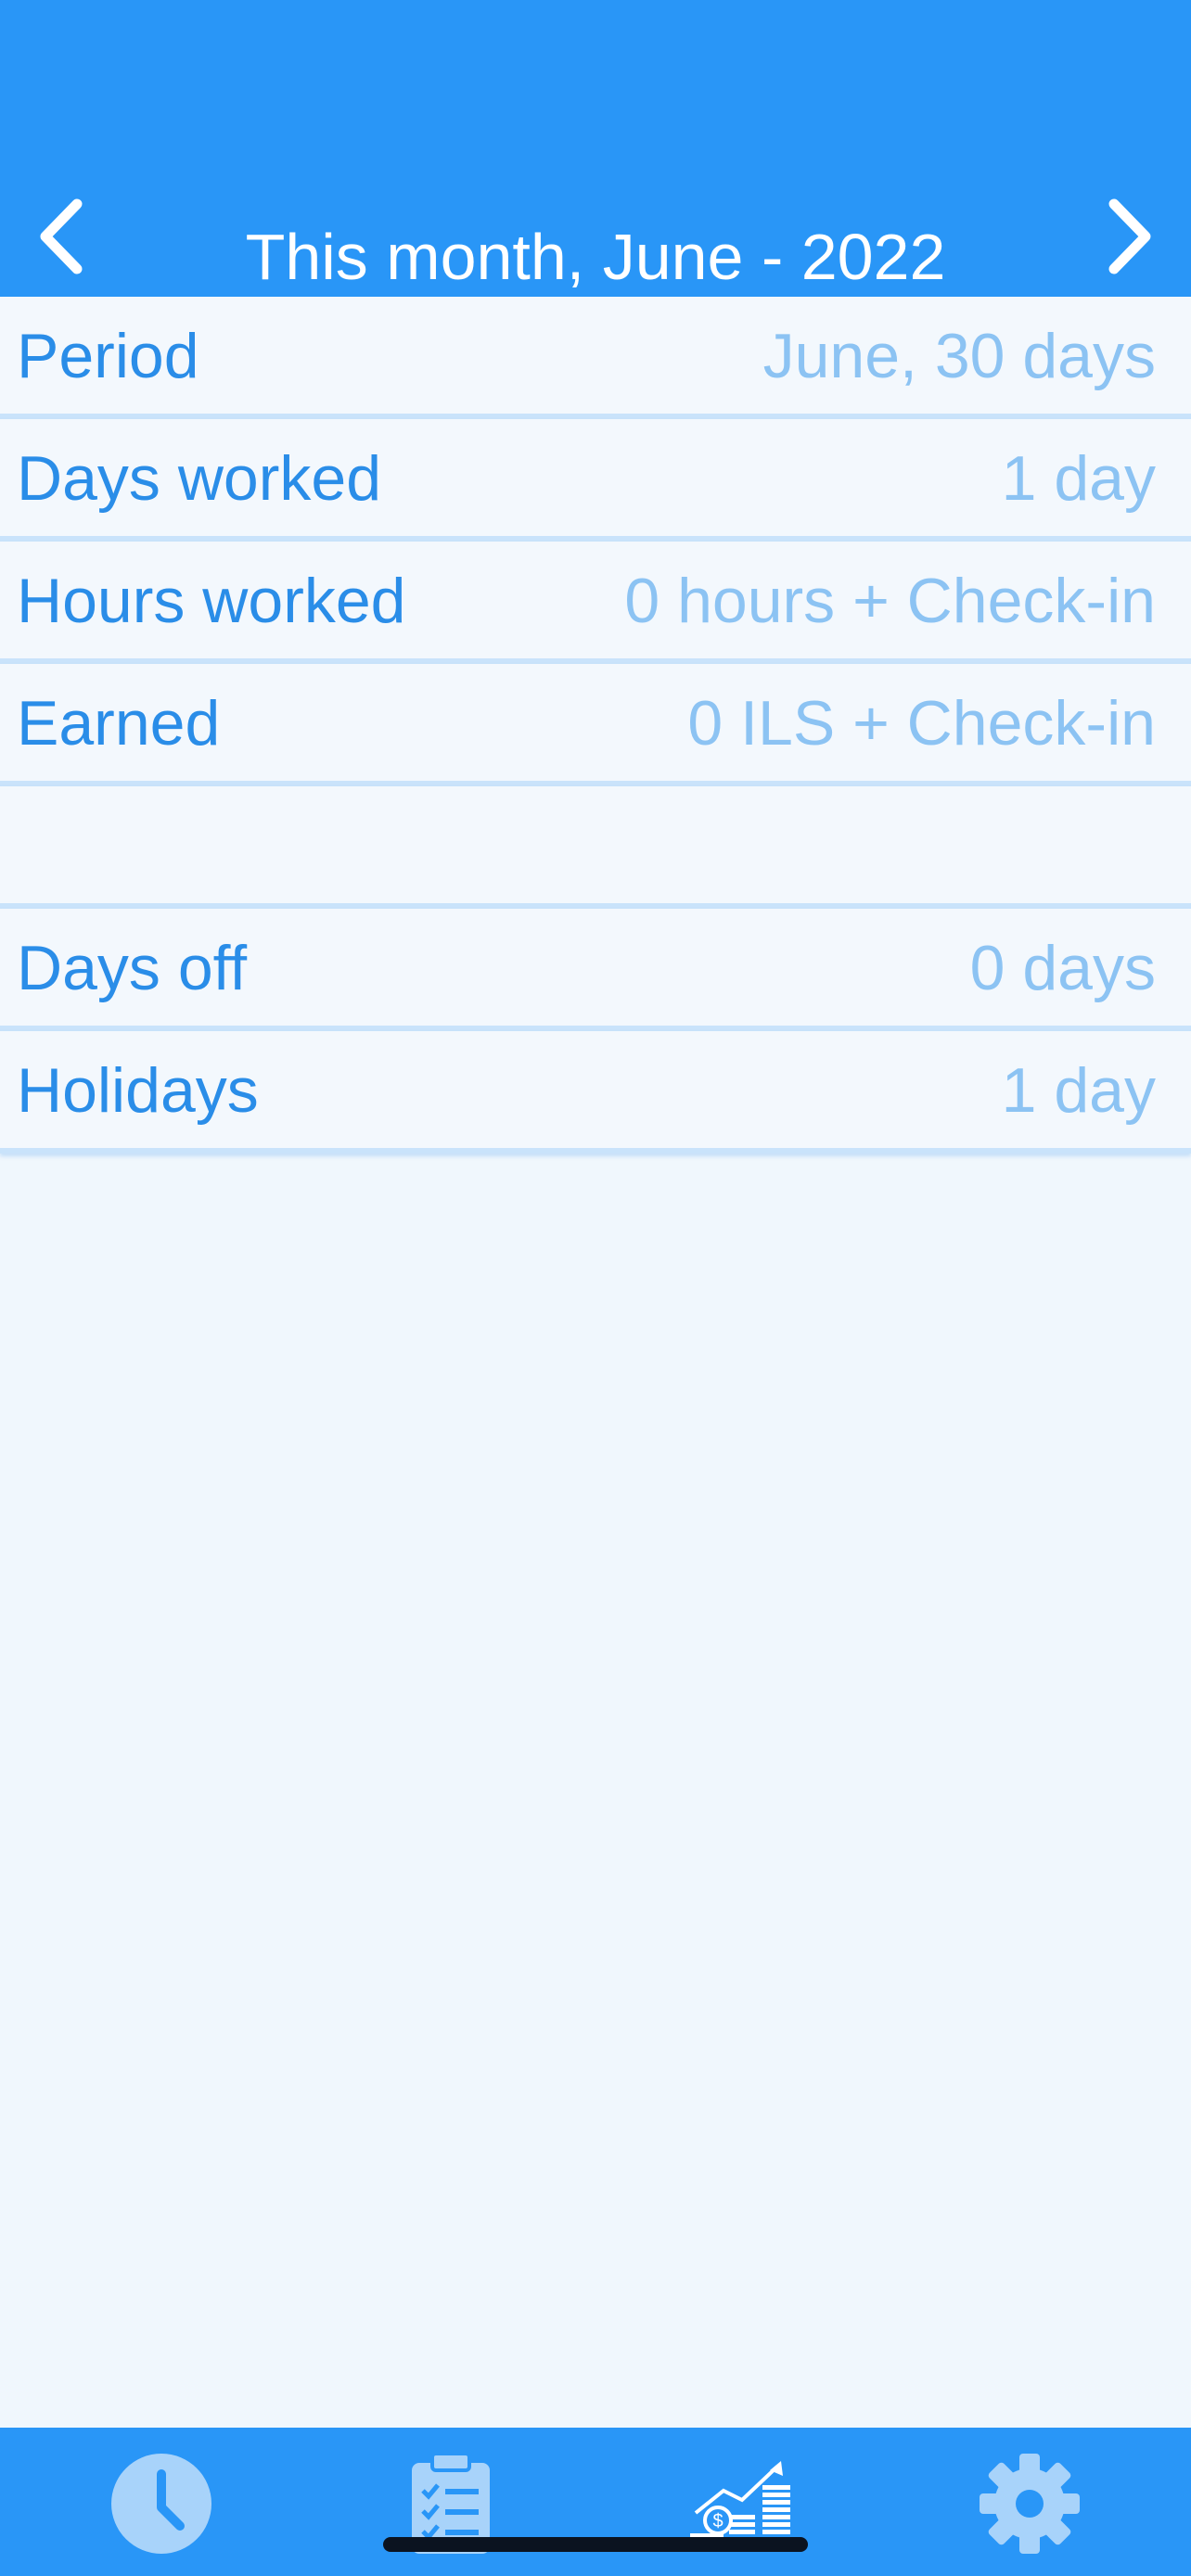 Image resolution: width=1191 pixels, height=2576 pixels. Describe the element at coordinates (199, 478) in the screenshot. I see `row-label: Days worked` at that location.